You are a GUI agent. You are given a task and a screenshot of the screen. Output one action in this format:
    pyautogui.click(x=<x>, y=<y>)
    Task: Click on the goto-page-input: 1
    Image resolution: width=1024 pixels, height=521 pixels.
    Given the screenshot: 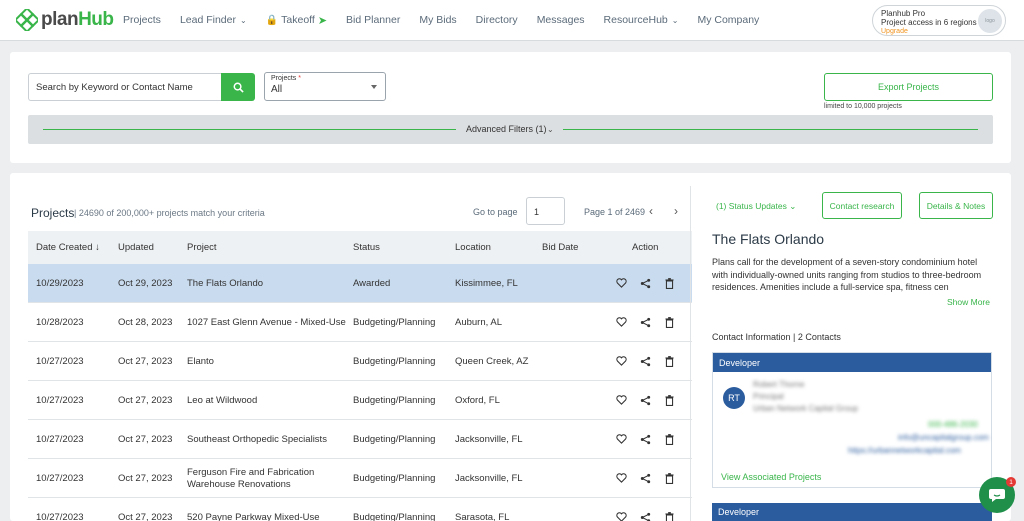 What is the action you would take?
    pyautogui.click(x=545, y=211)
    